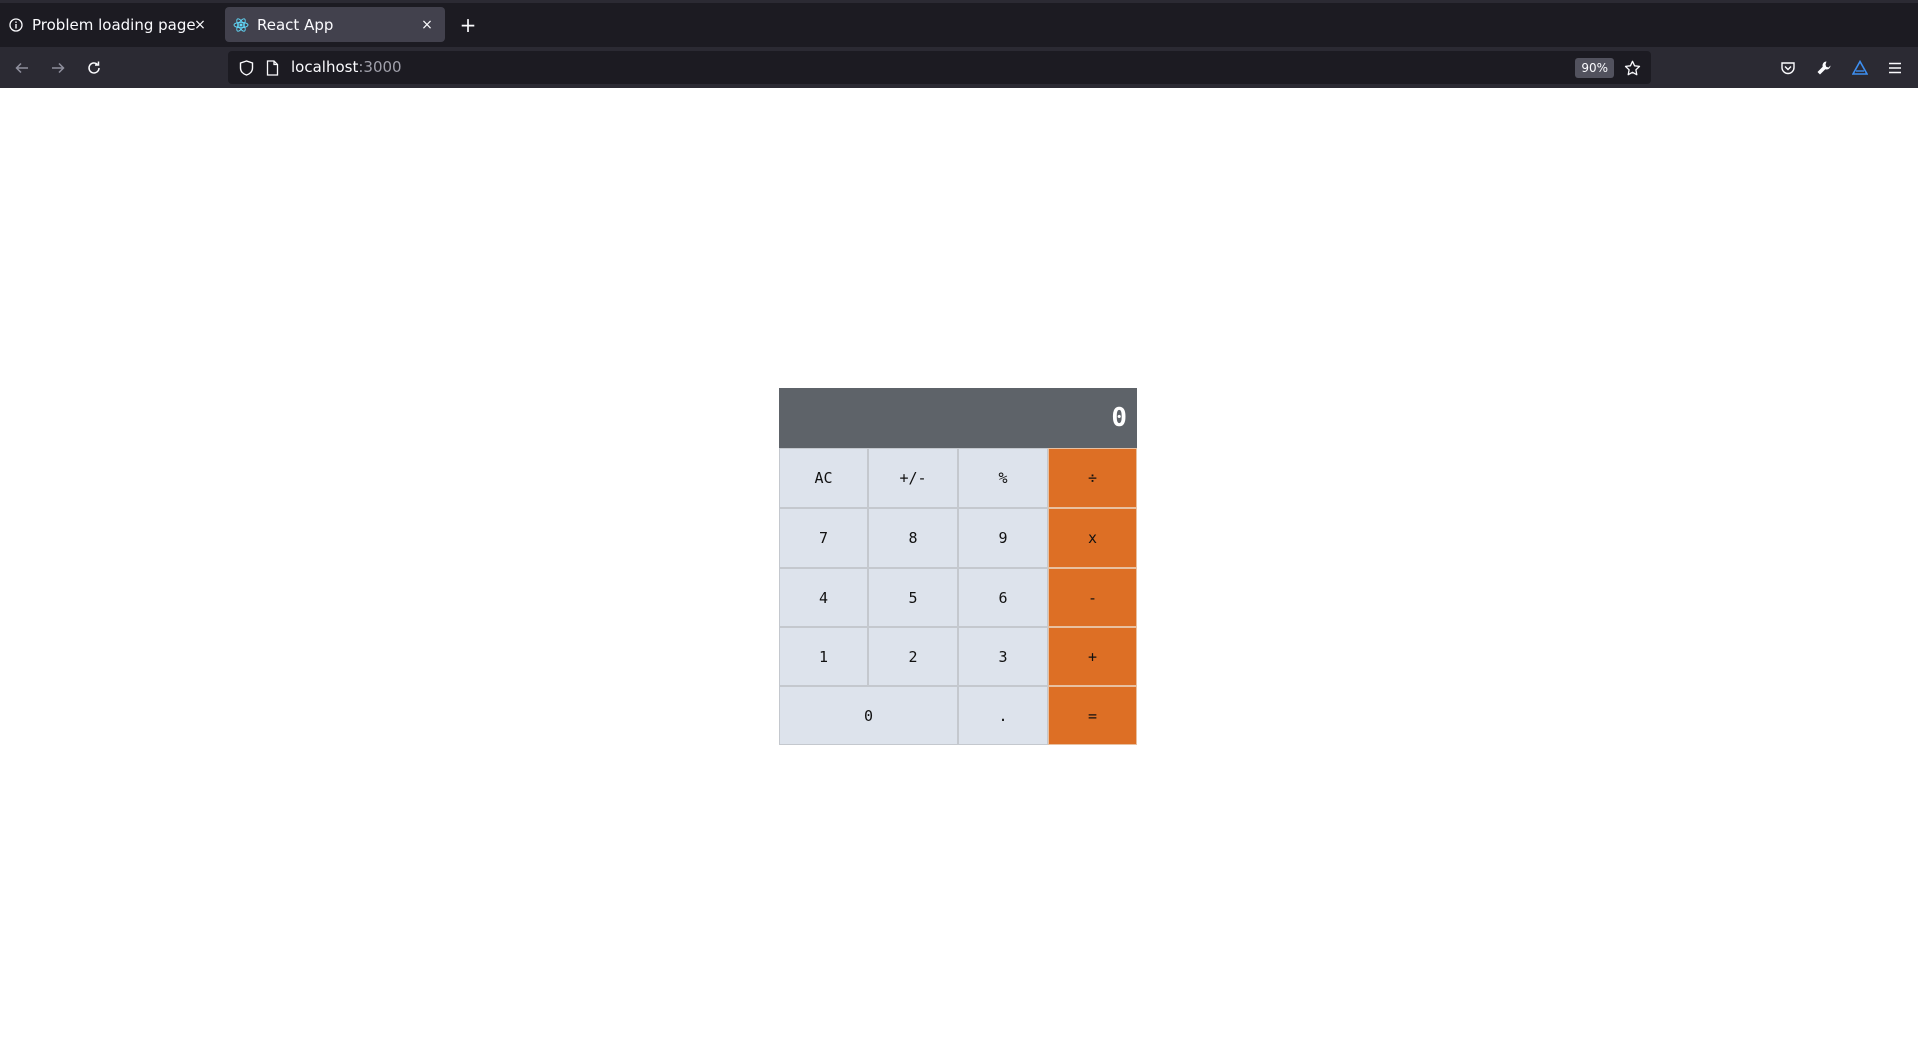 Image resolution: width=1918 pixels, height=1046 pixels. What do you see at coordinates (823, 597) in the screenshot?
I see `digit-4-button: 4` at bounding box center [823, 597].